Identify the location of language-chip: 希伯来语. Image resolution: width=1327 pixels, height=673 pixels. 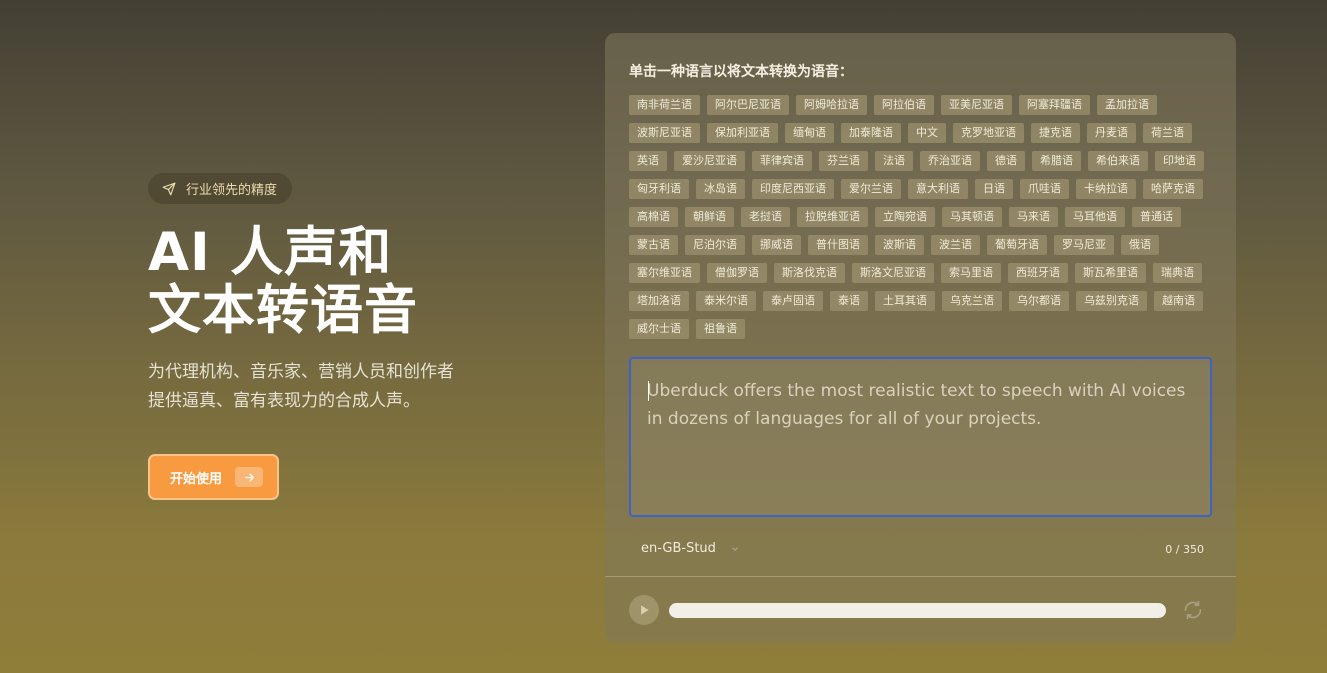
(1118, 161).